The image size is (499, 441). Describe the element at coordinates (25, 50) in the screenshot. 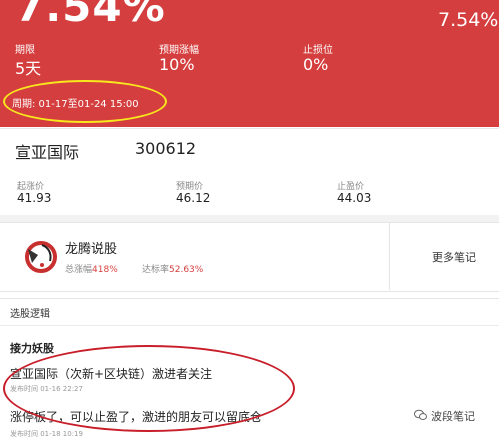

I see `term-label: 期限` at that location.